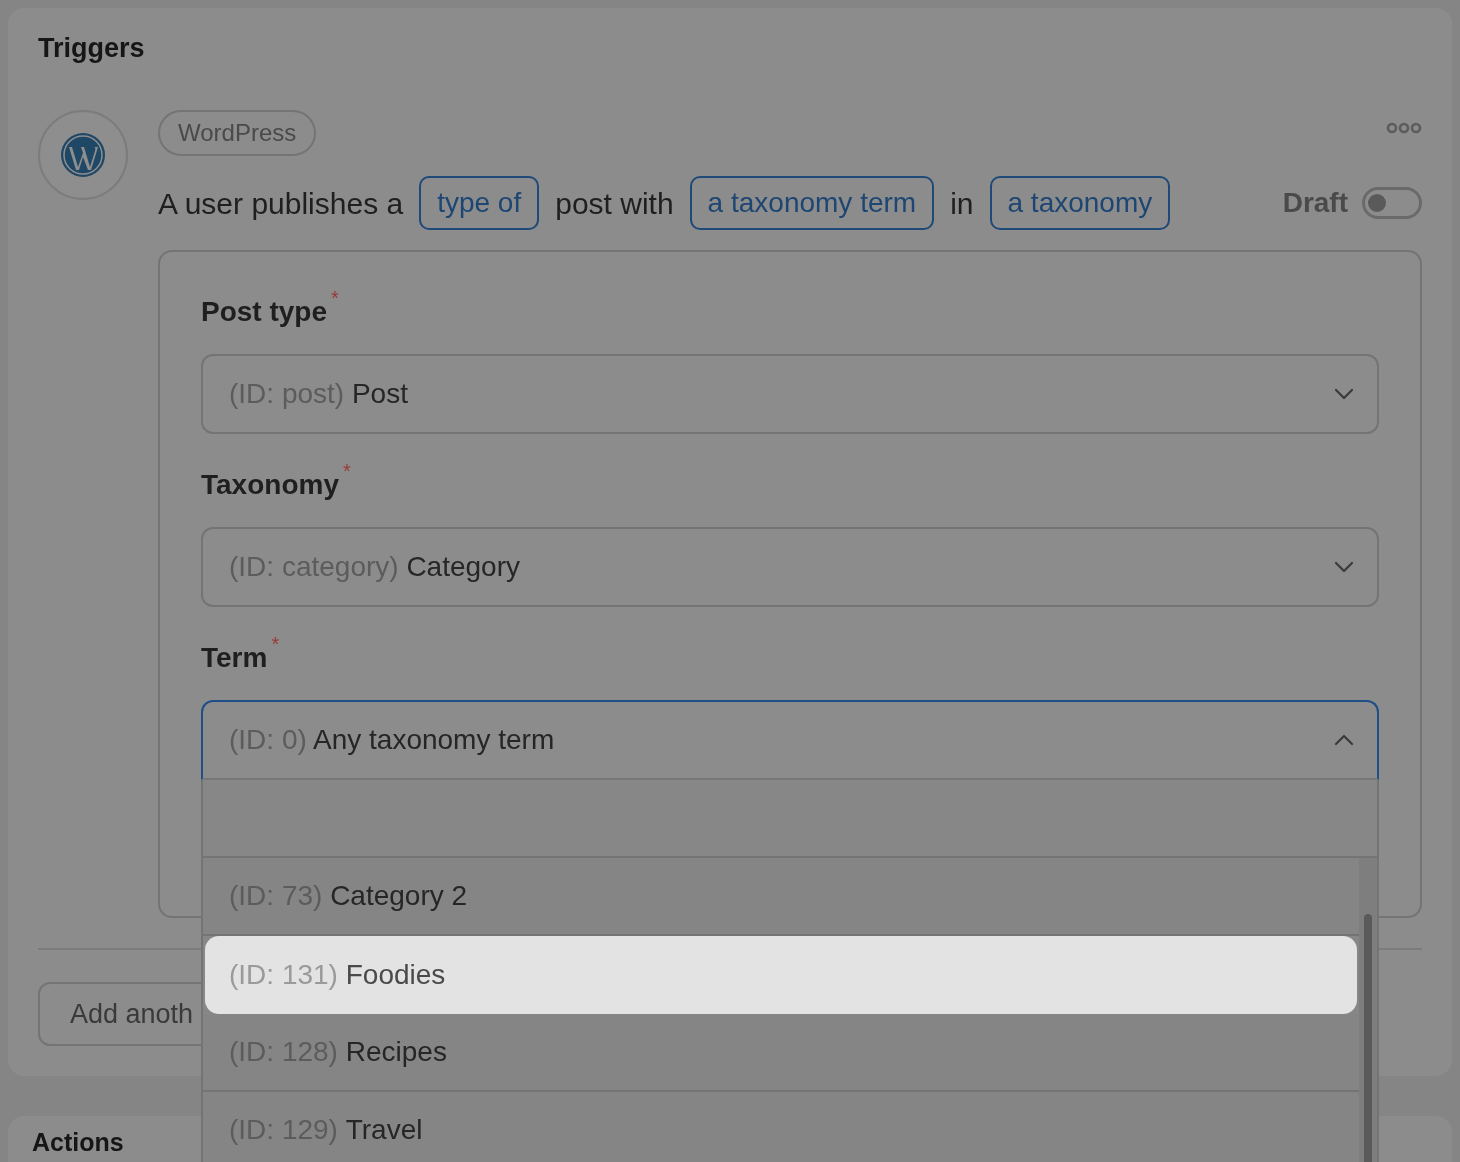  I want to click on trigger-sentence-text: A user publishes a, so click(281, 203).